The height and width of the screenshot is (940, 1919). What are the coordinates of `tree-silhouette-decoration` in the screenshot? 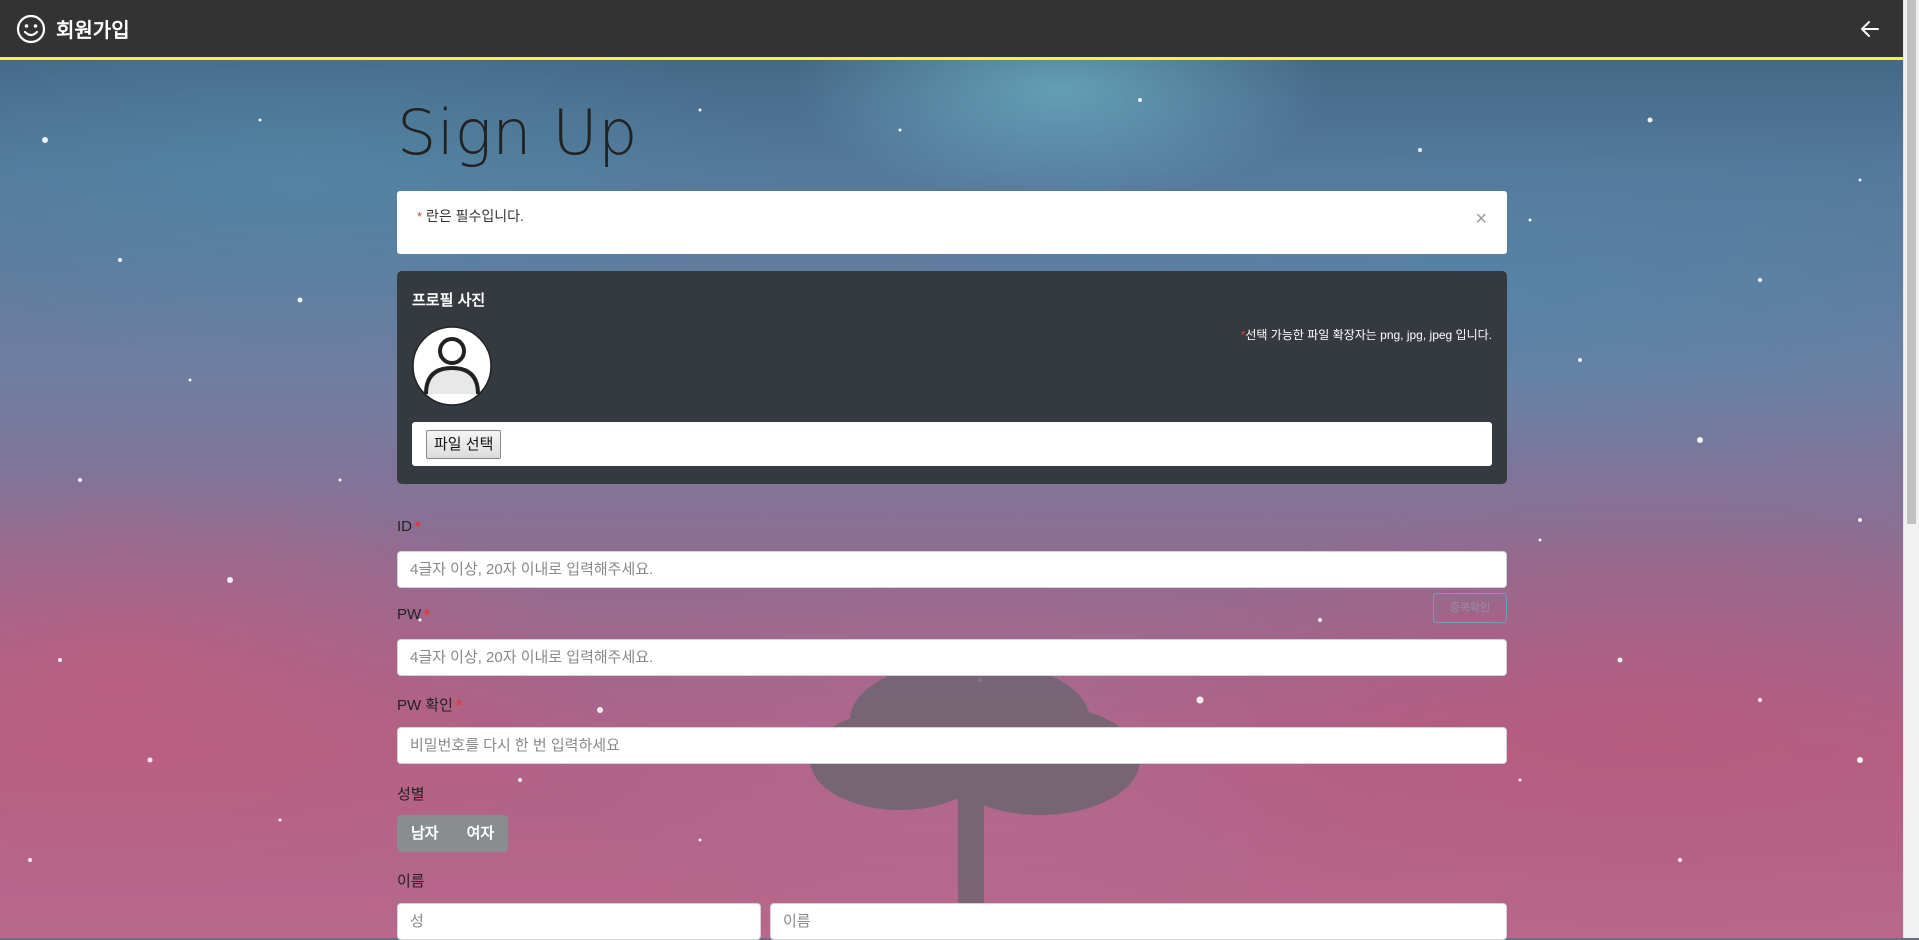 It's located at (975, 796).